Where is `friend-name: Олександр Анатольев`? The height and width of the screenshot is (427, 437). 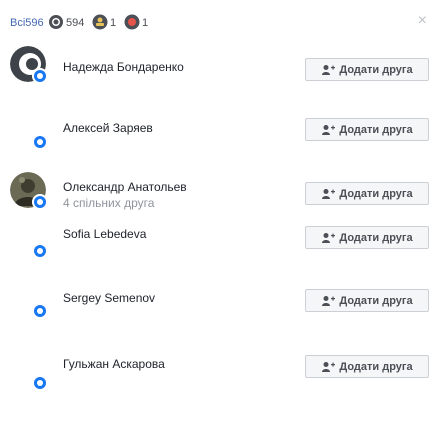
friend-name: Олександр Анатольев is located at coordinates (125, 187).